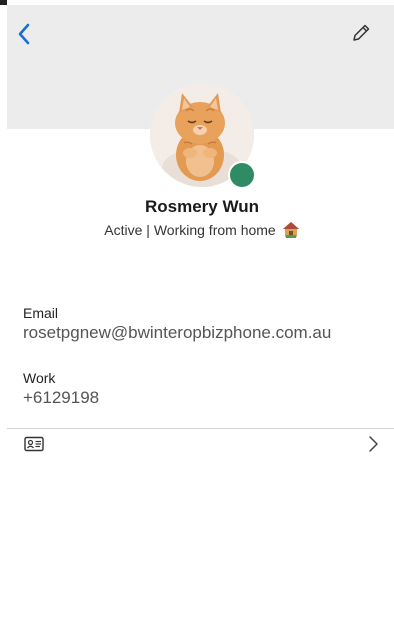 The image size is (394, 619). What do you see at coordinates (34, 444) in the screenshot?
I see `contact-card-icon` at bounding box center [34, 444].